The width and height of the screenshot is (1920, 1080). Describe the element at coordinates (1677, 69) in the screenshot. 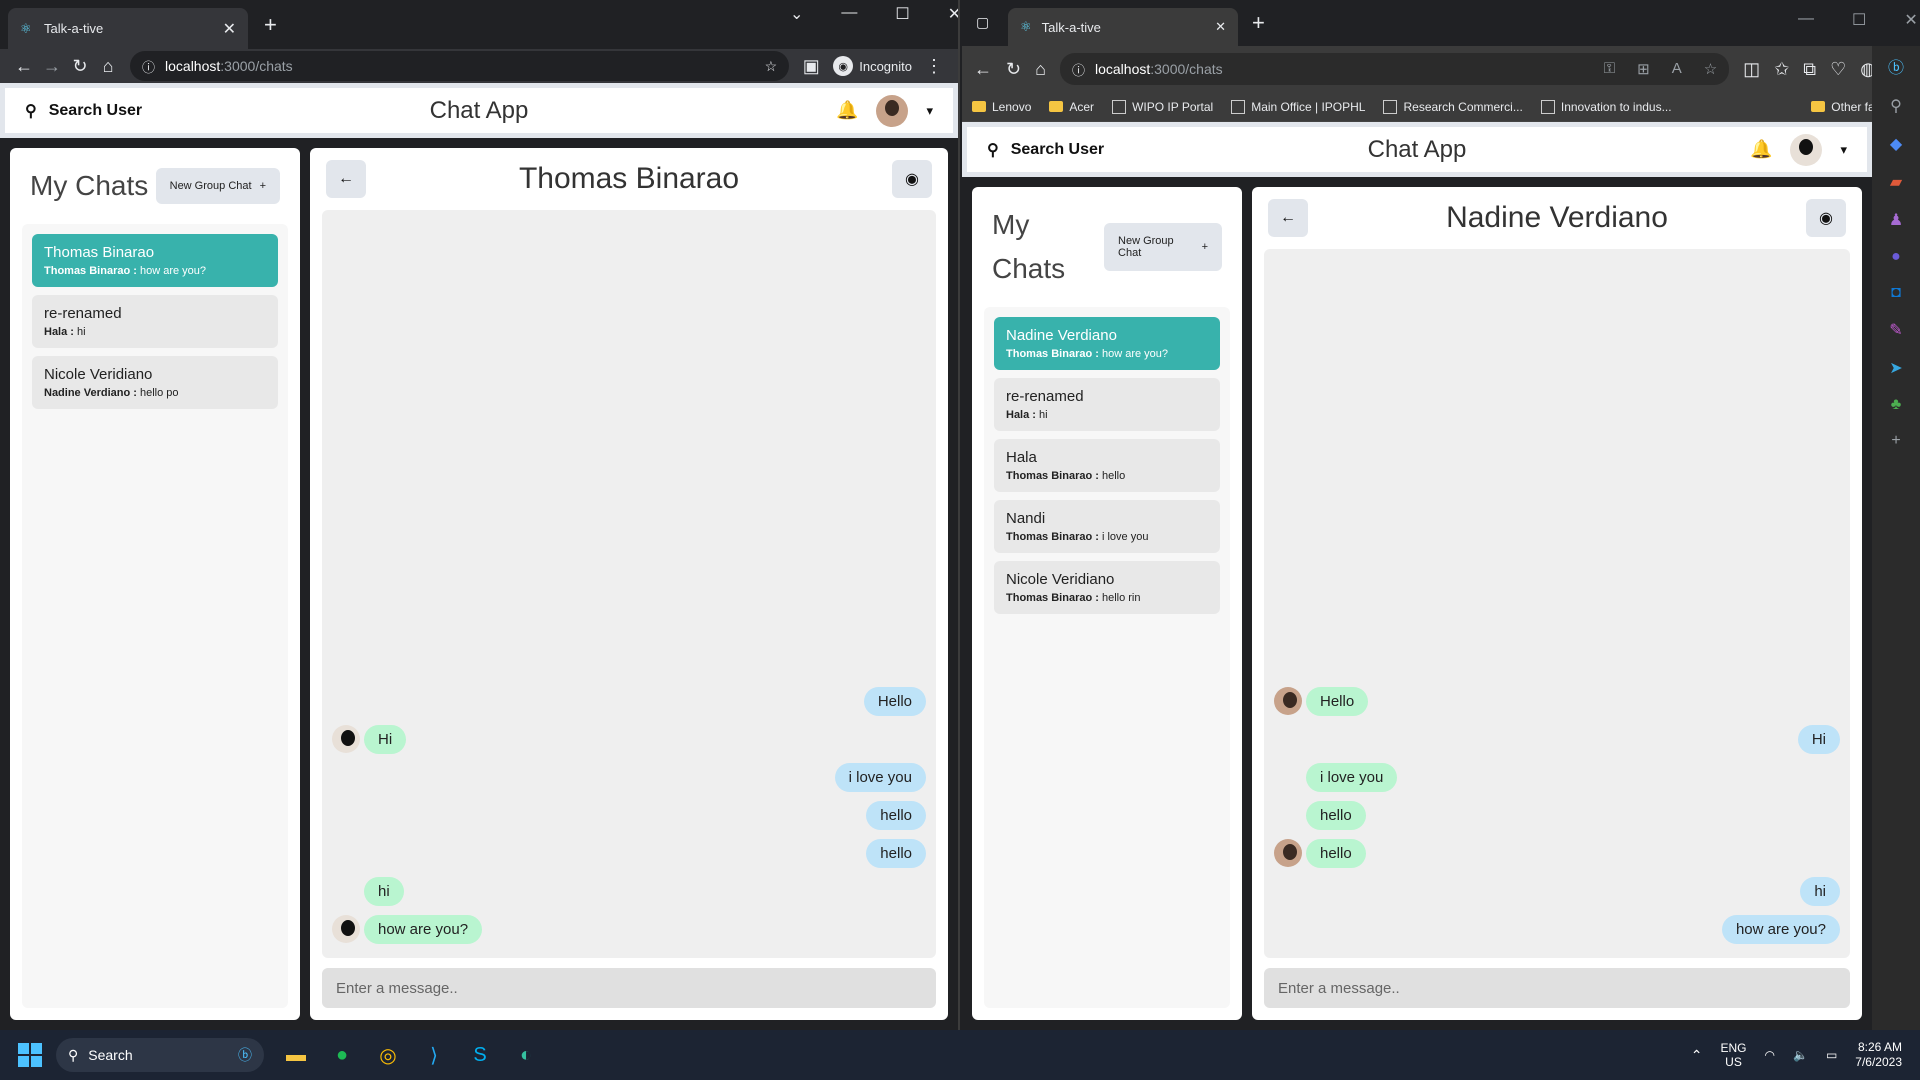

I see `read-aloud-icon: A` at that location.